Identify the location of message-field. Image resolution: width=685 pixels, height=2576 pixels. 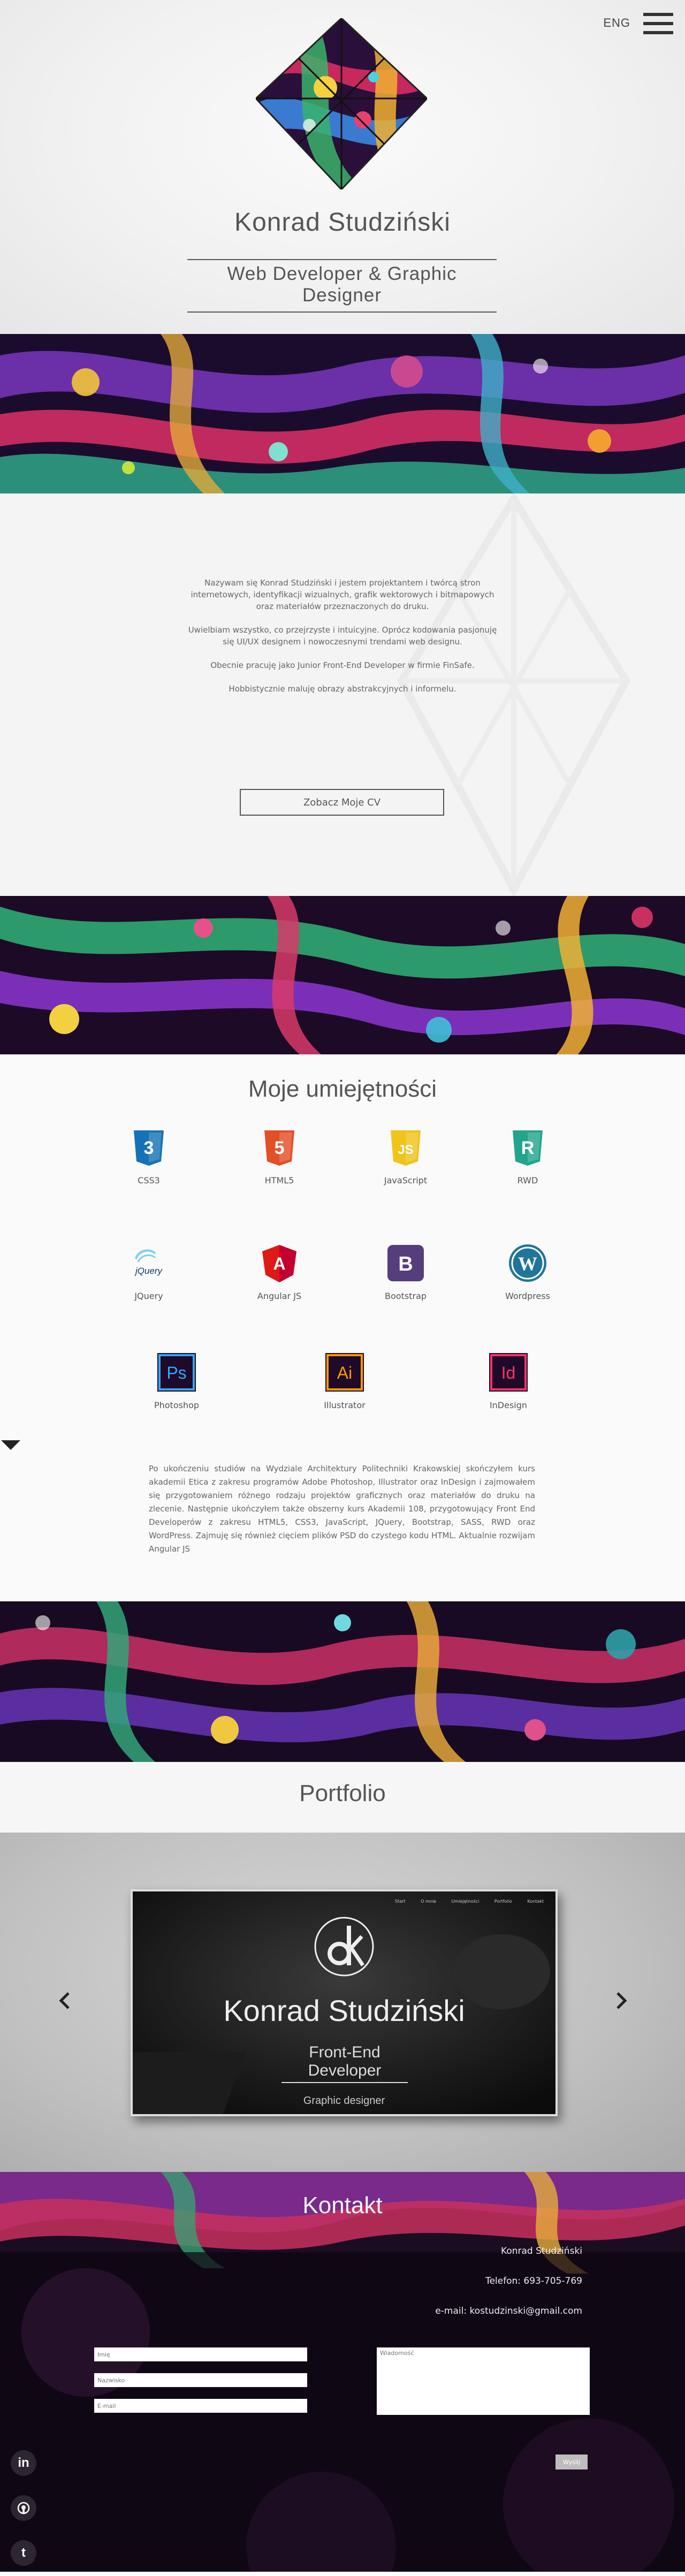
(483, 2381).